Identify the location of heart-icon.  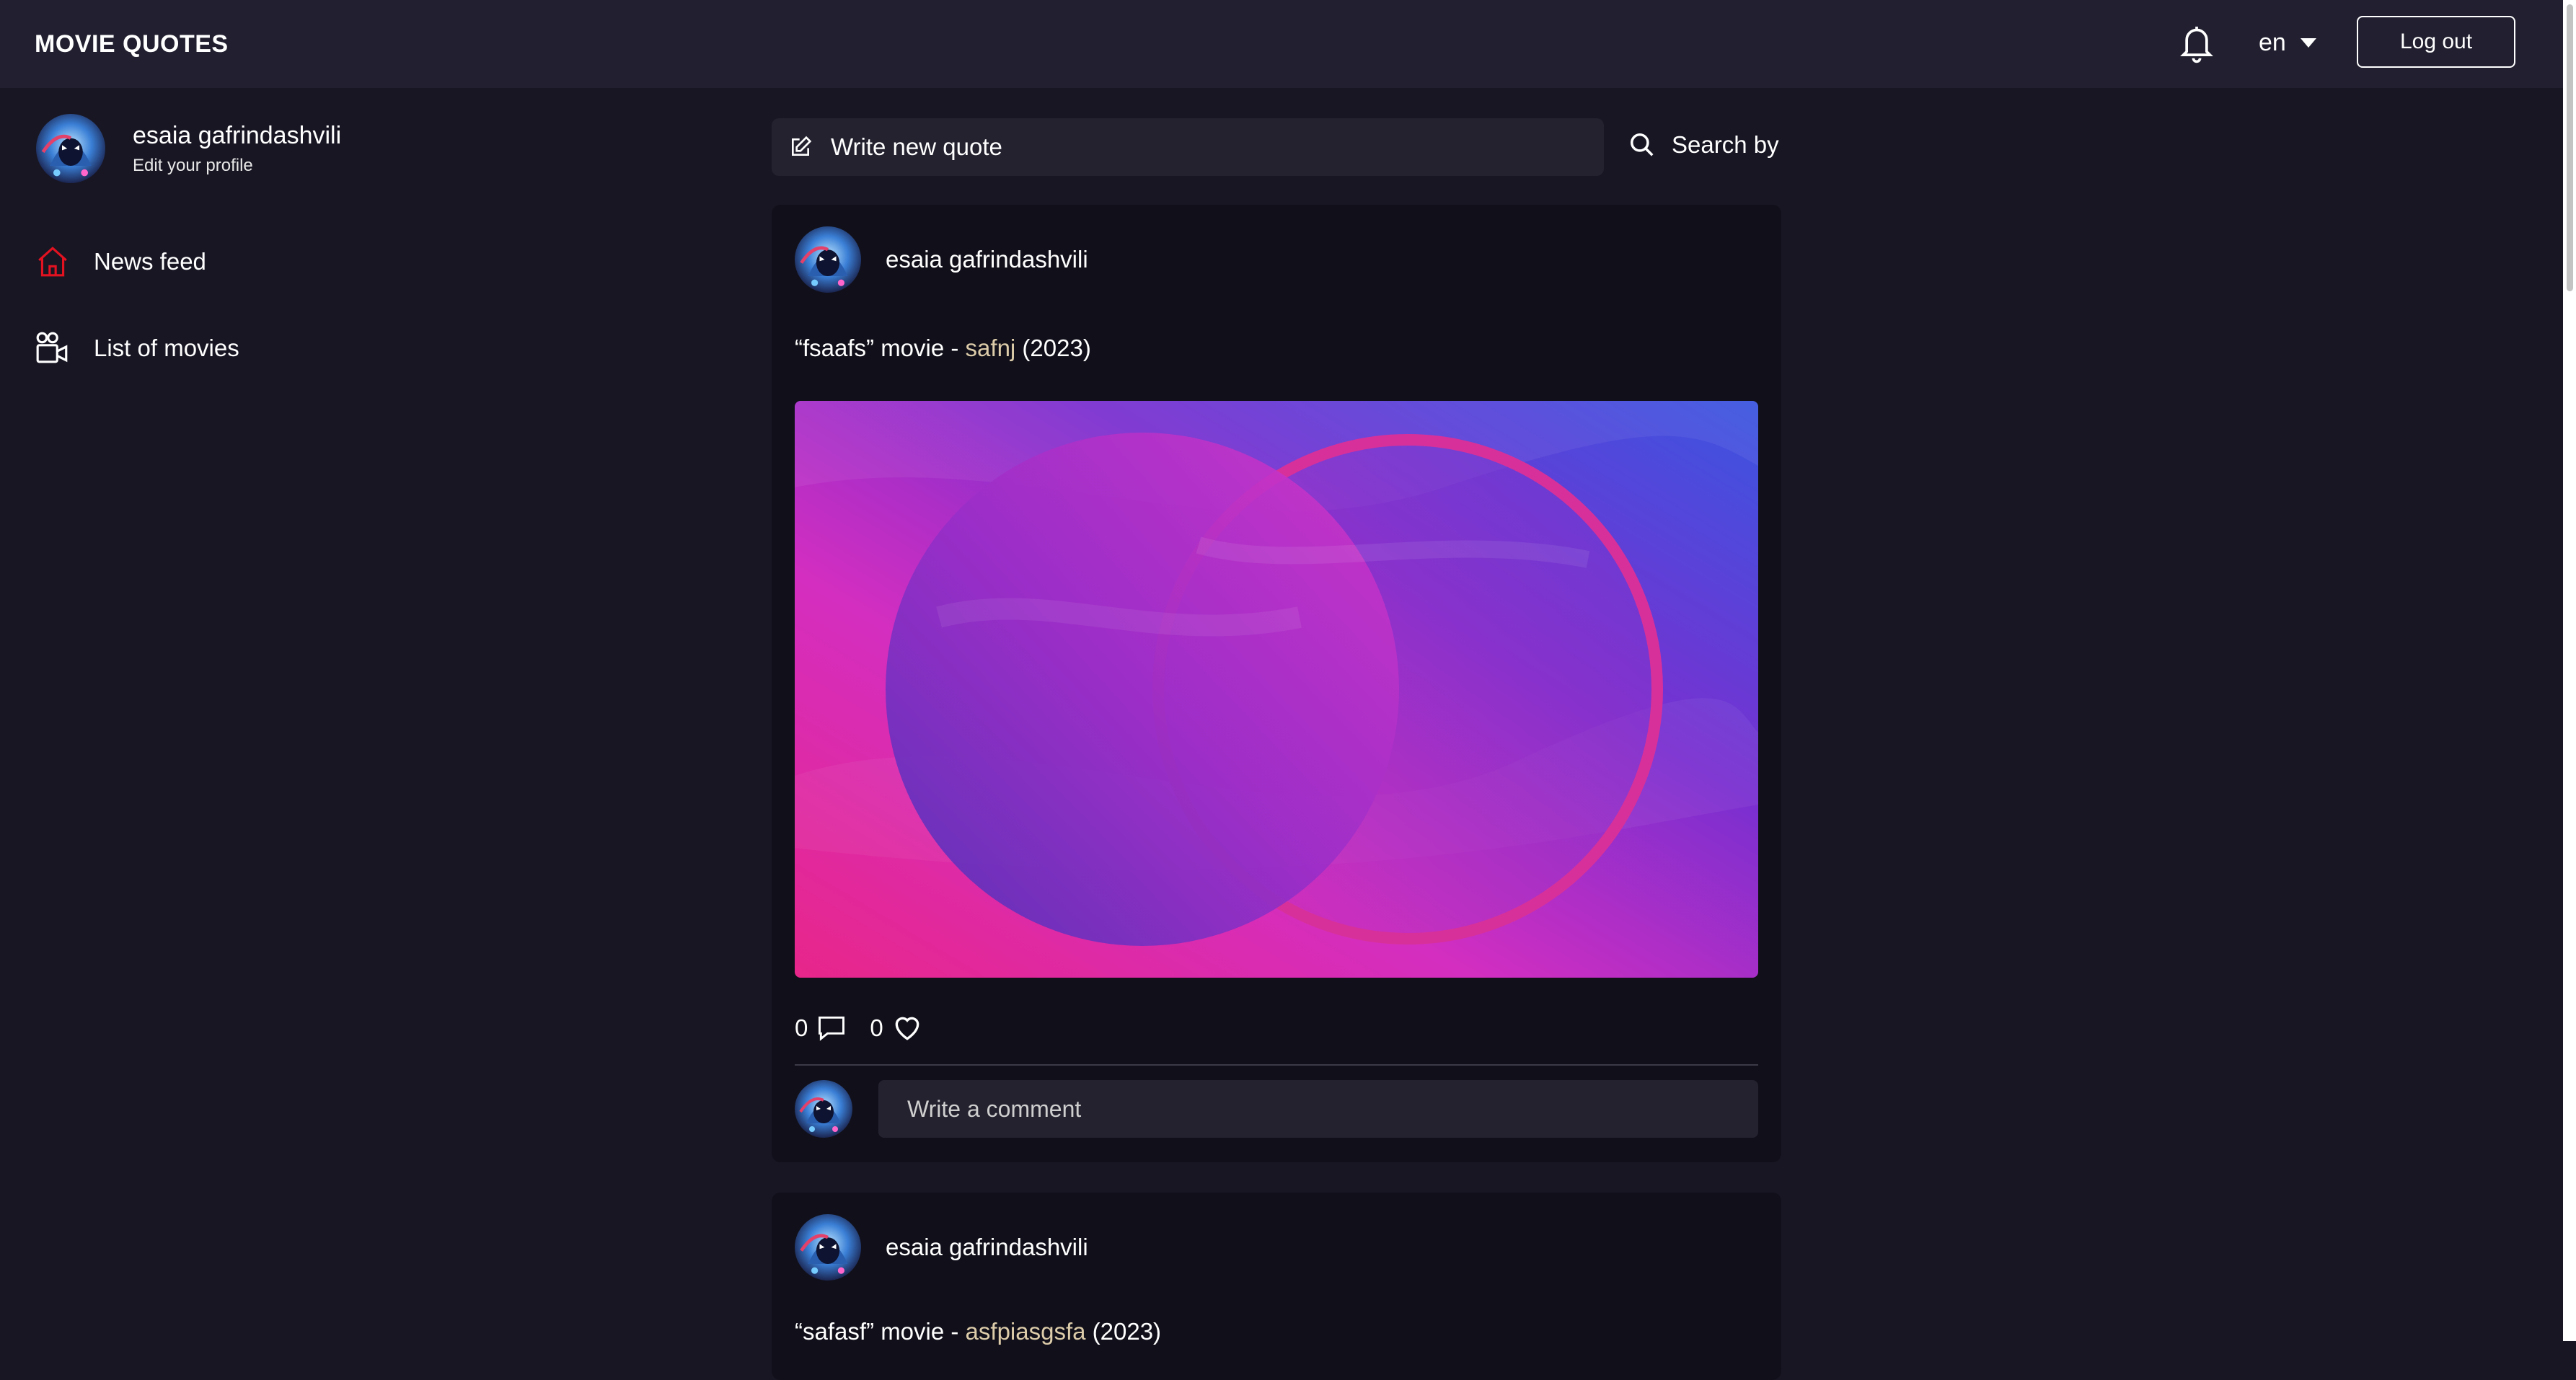
(907, 1028).